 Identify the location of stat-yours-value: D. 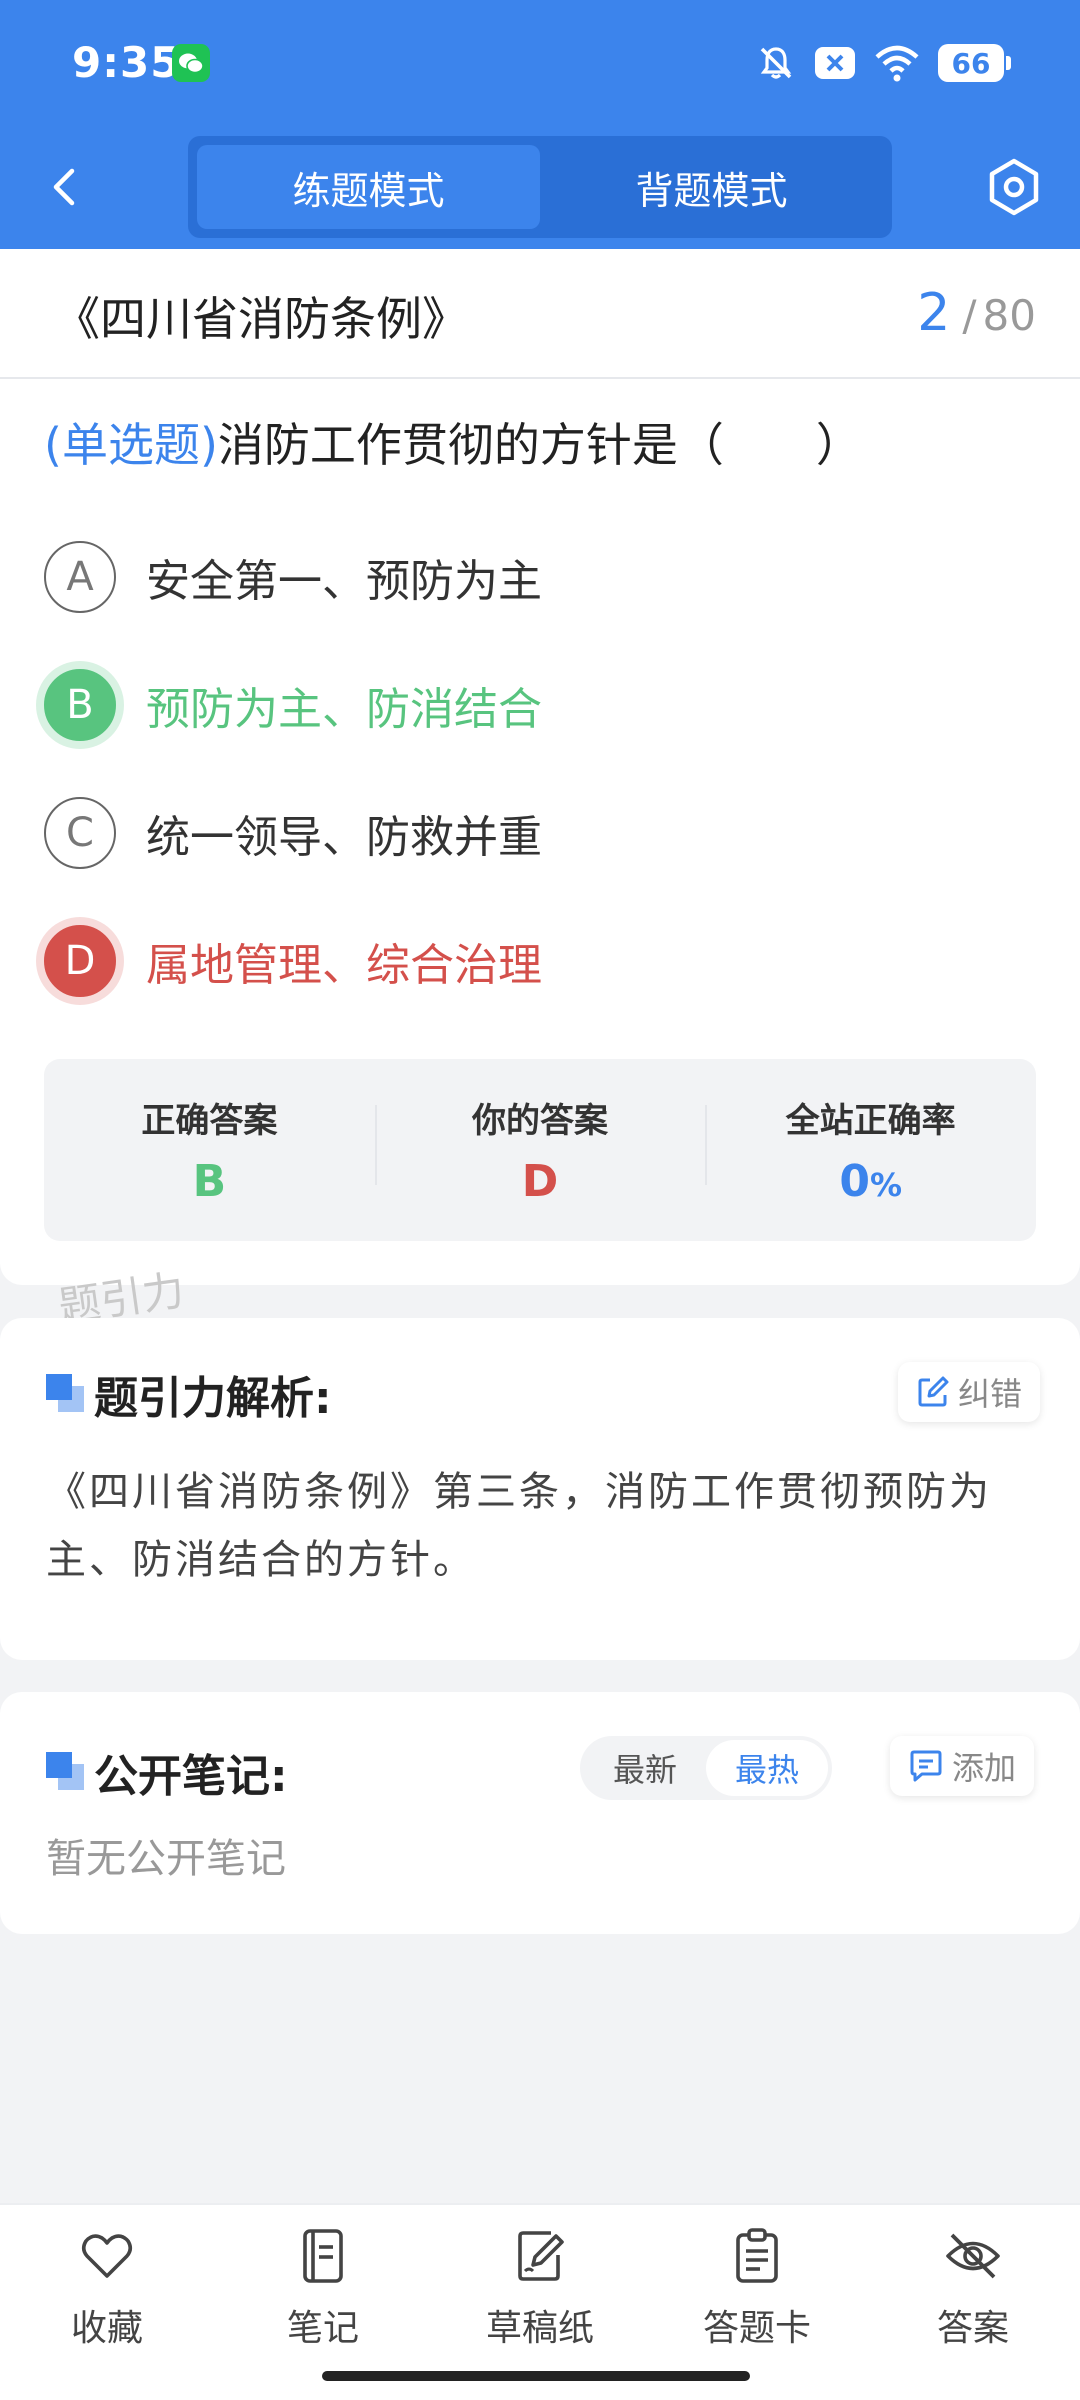
(540, 1181).